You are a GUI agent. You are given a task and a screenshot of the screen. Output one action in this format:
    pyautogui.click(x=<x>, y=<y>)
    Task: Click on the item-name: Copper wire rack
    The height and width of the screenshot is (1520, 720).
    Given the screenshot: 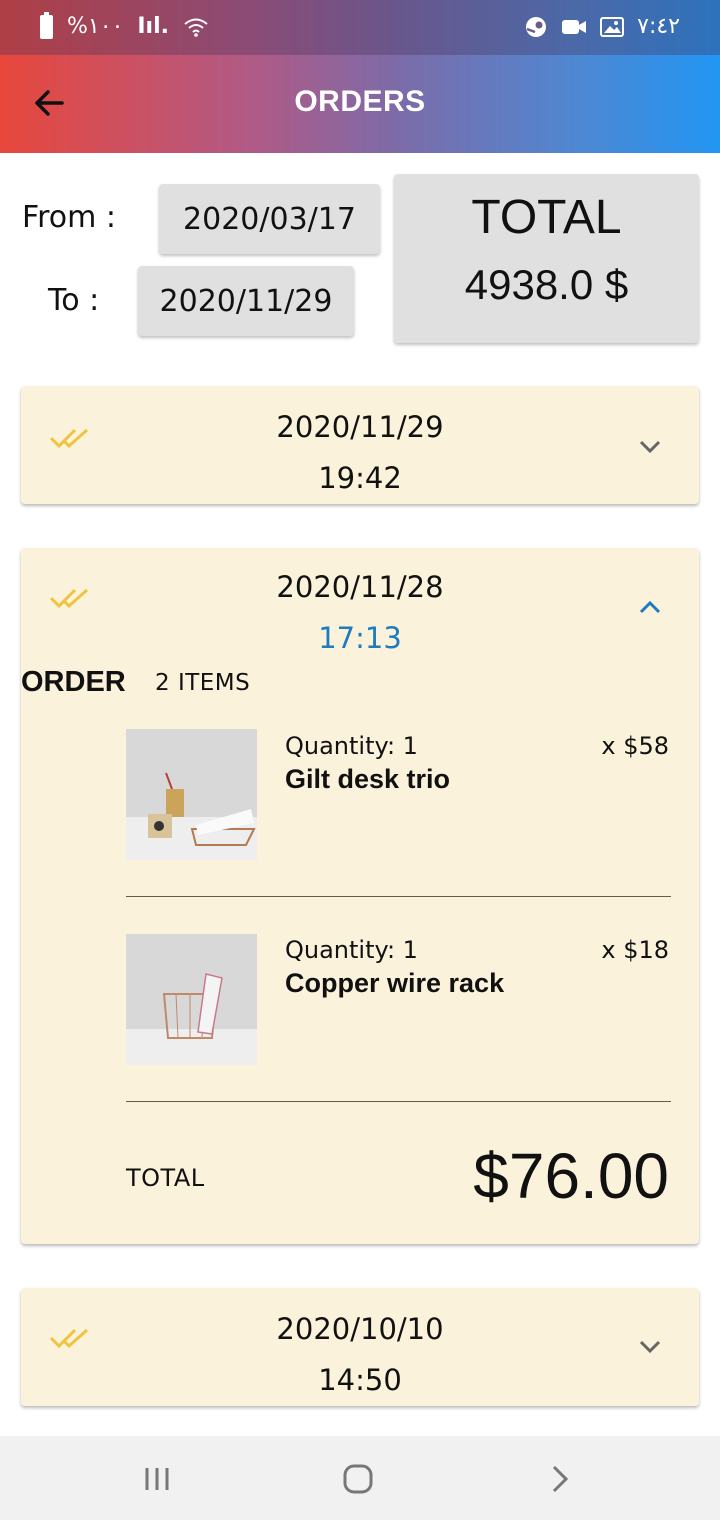 What is the action you would take?
    pyautogui.click(x=395, y=983)
    